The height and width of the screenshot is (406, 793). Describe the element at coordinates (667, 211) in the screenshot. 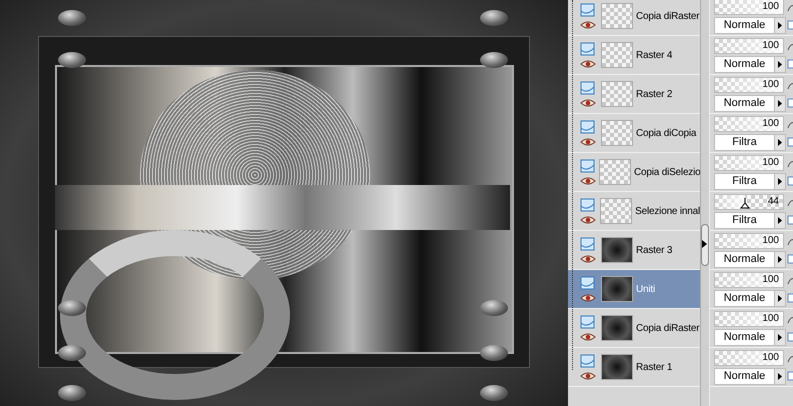

I see `layer-name: Selezione innal` at that location.